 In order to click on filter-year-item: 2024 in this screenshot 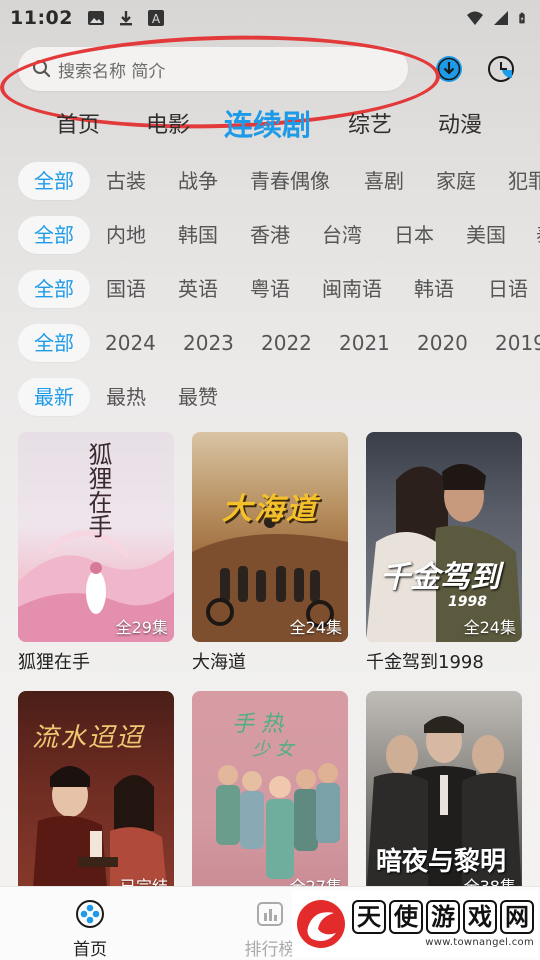, I will do `click(130, 343)`.